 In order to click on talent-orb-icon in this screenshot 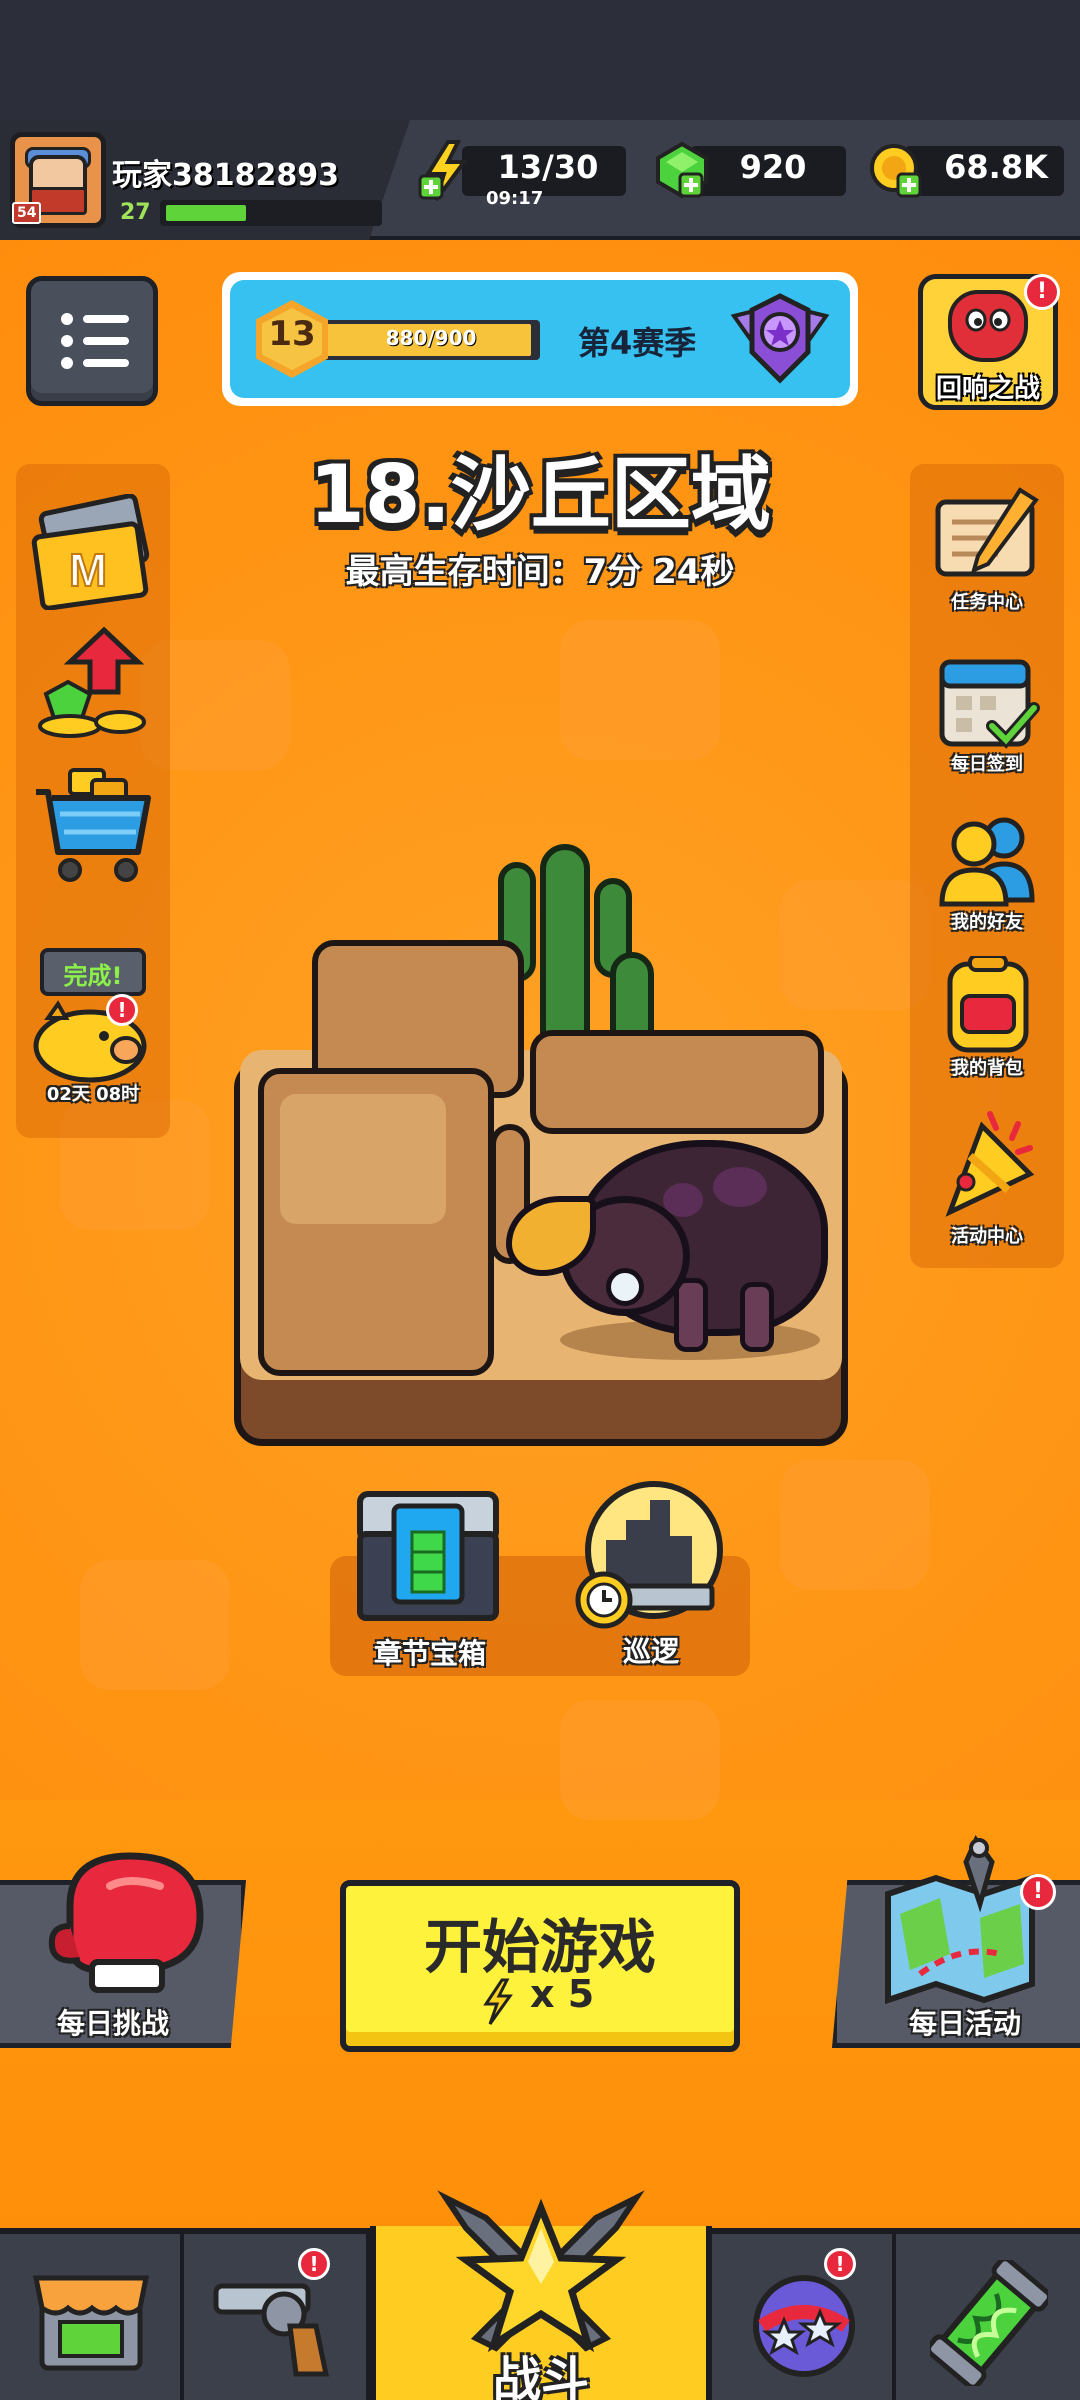, I will do `click(804, 2326)`.